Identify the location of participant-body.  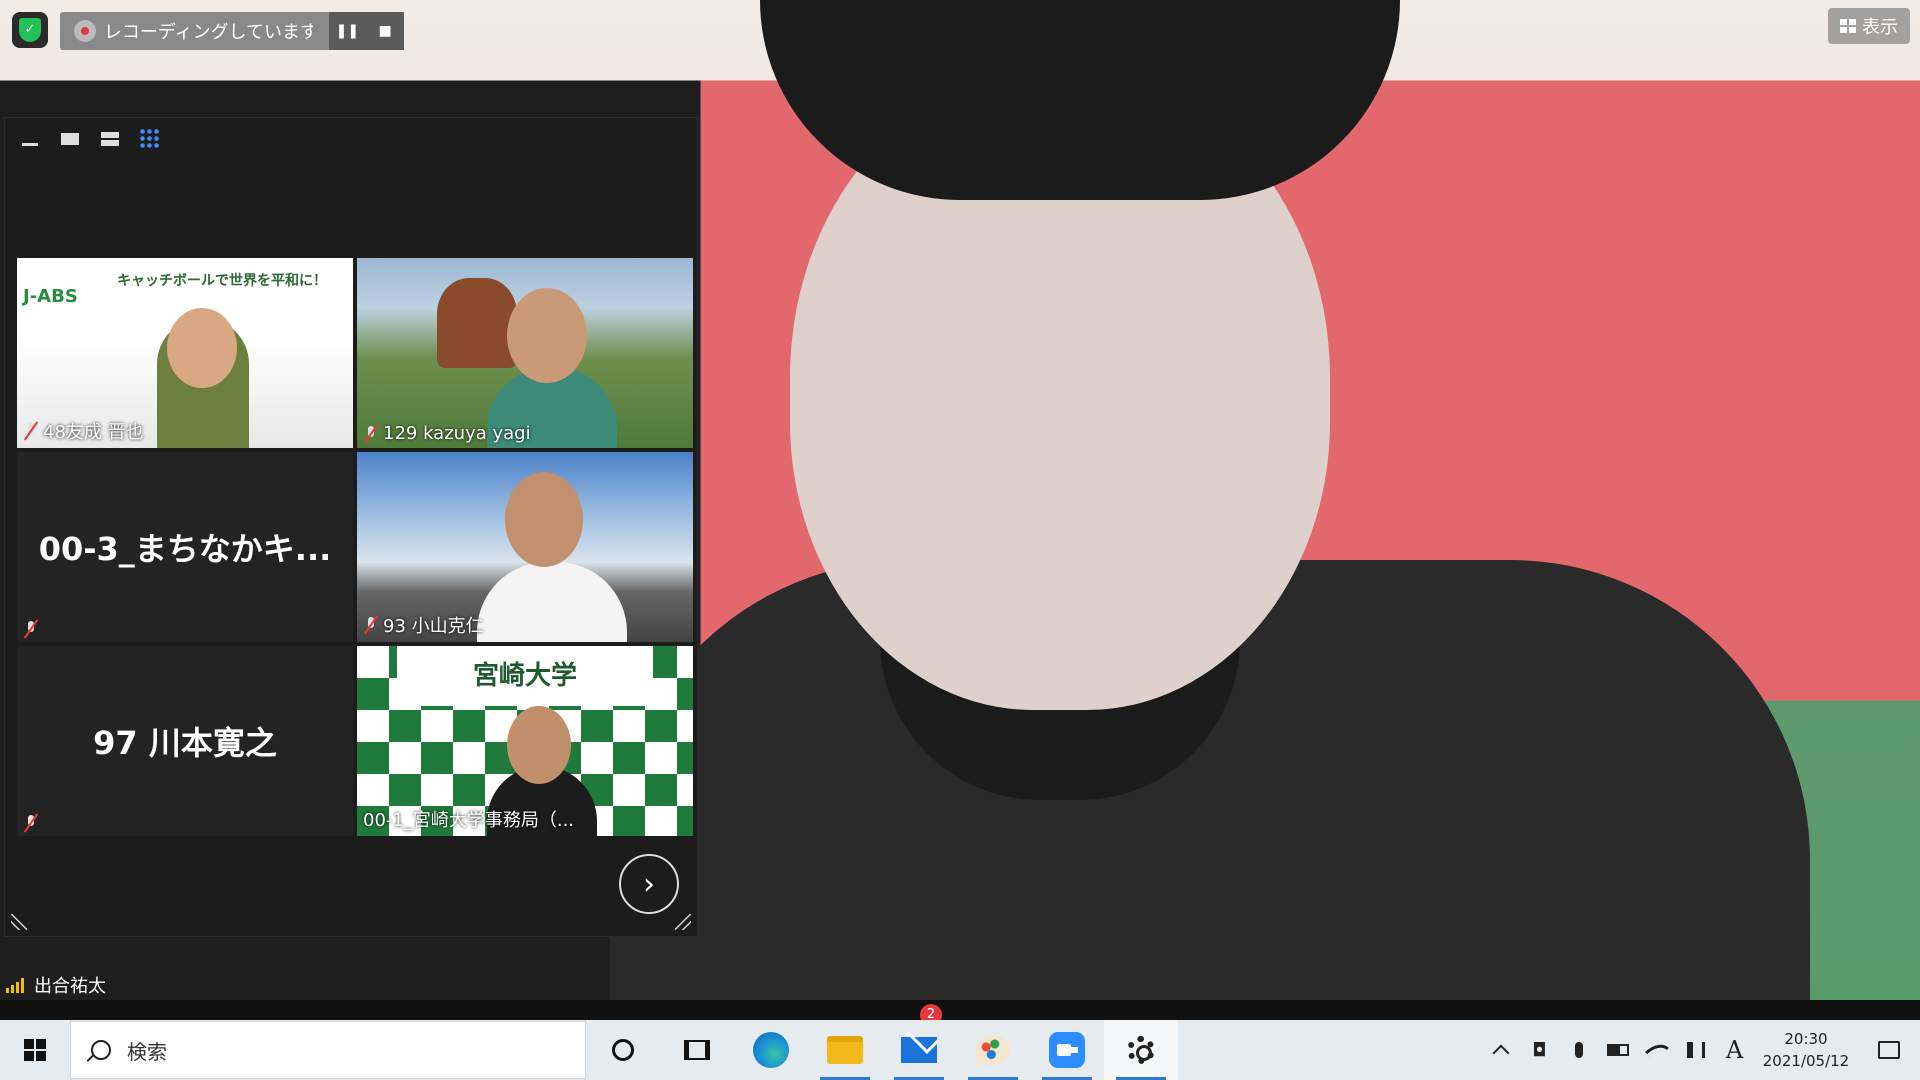
(552, 602).